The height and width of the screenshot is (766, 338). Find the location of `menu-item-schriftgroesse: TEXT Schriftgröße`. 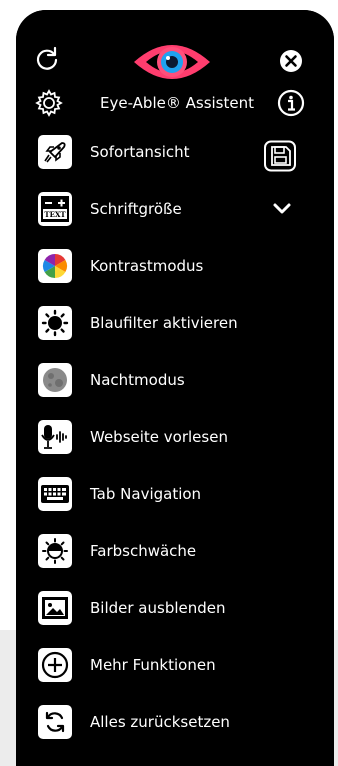

menu-item-schriftgroesse: TEXT Schriftgröße is located at coordinates (175, 209).